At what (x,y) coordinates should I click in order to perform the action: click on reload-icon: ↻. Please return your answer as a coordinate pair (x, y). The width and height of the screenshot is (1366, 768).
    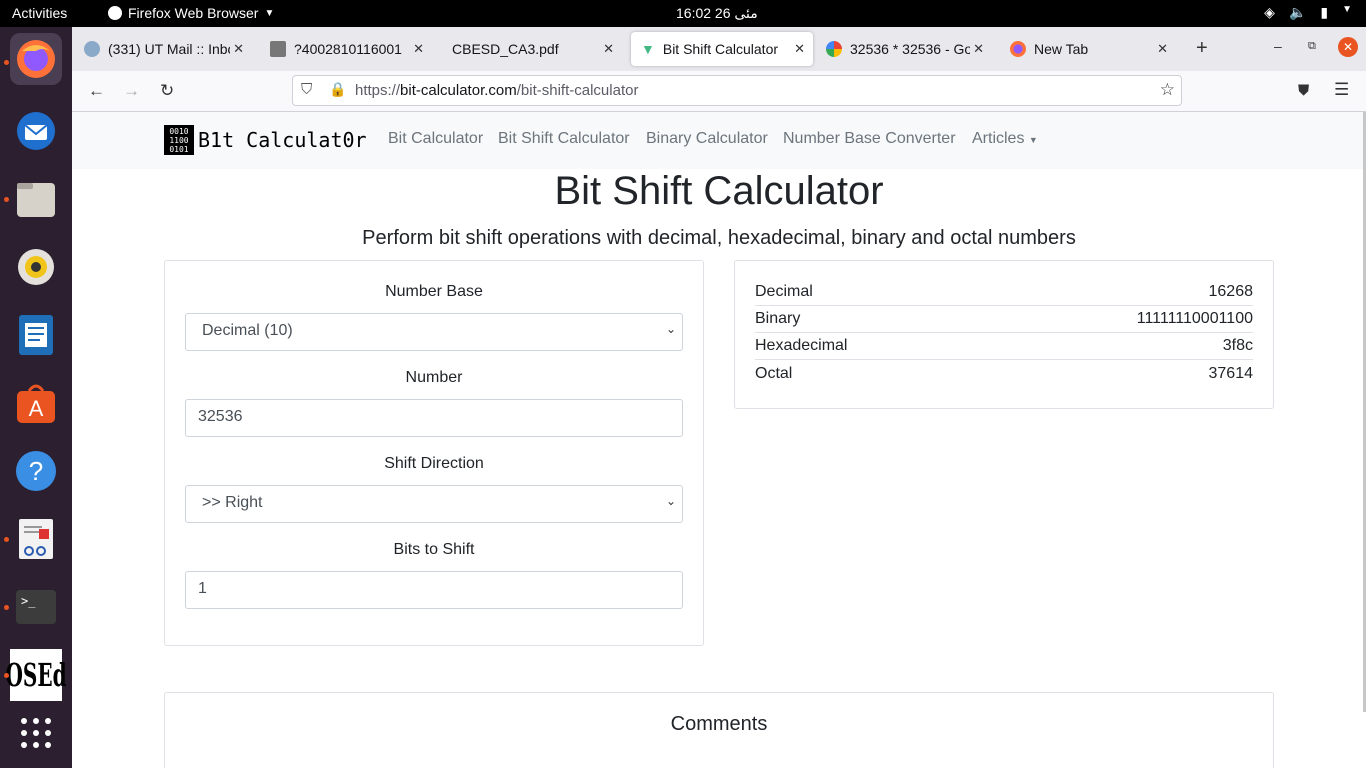
    Looking at the image, I should click on (167, 91).